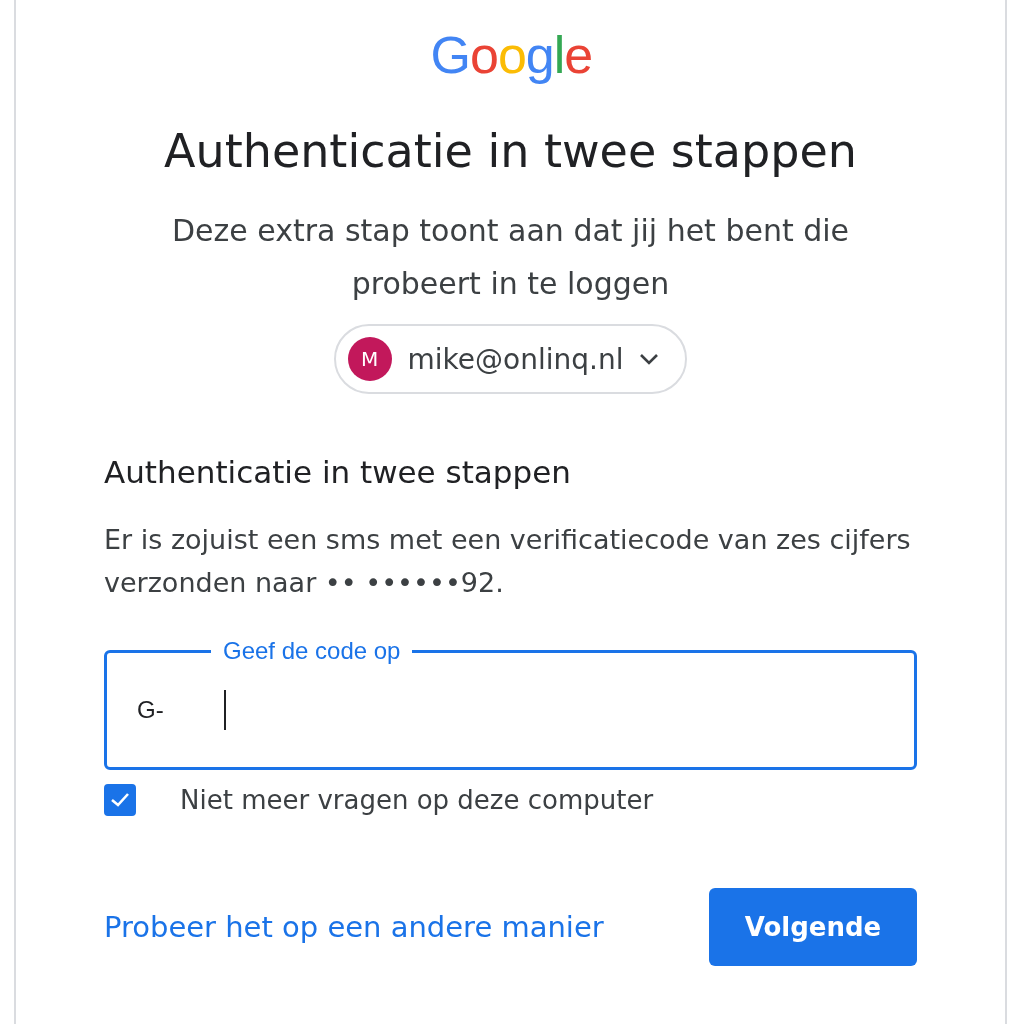 The image size is (1024, 1024). I want to click on try-another-way-link: Probeer het op een andere manier, so click(354, 927).